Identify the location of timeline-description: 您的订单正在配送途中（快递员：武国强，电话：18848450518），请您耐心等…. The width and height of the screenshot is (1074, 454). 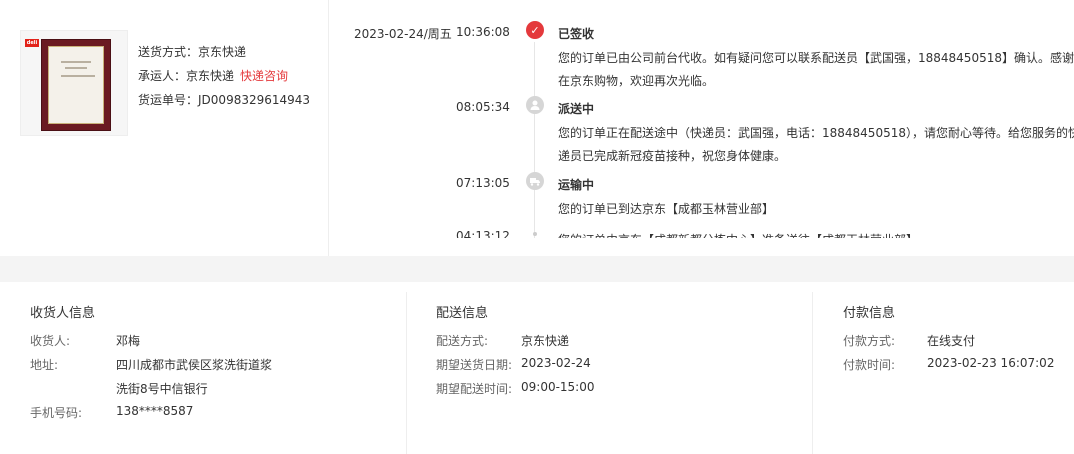
(816, 144).